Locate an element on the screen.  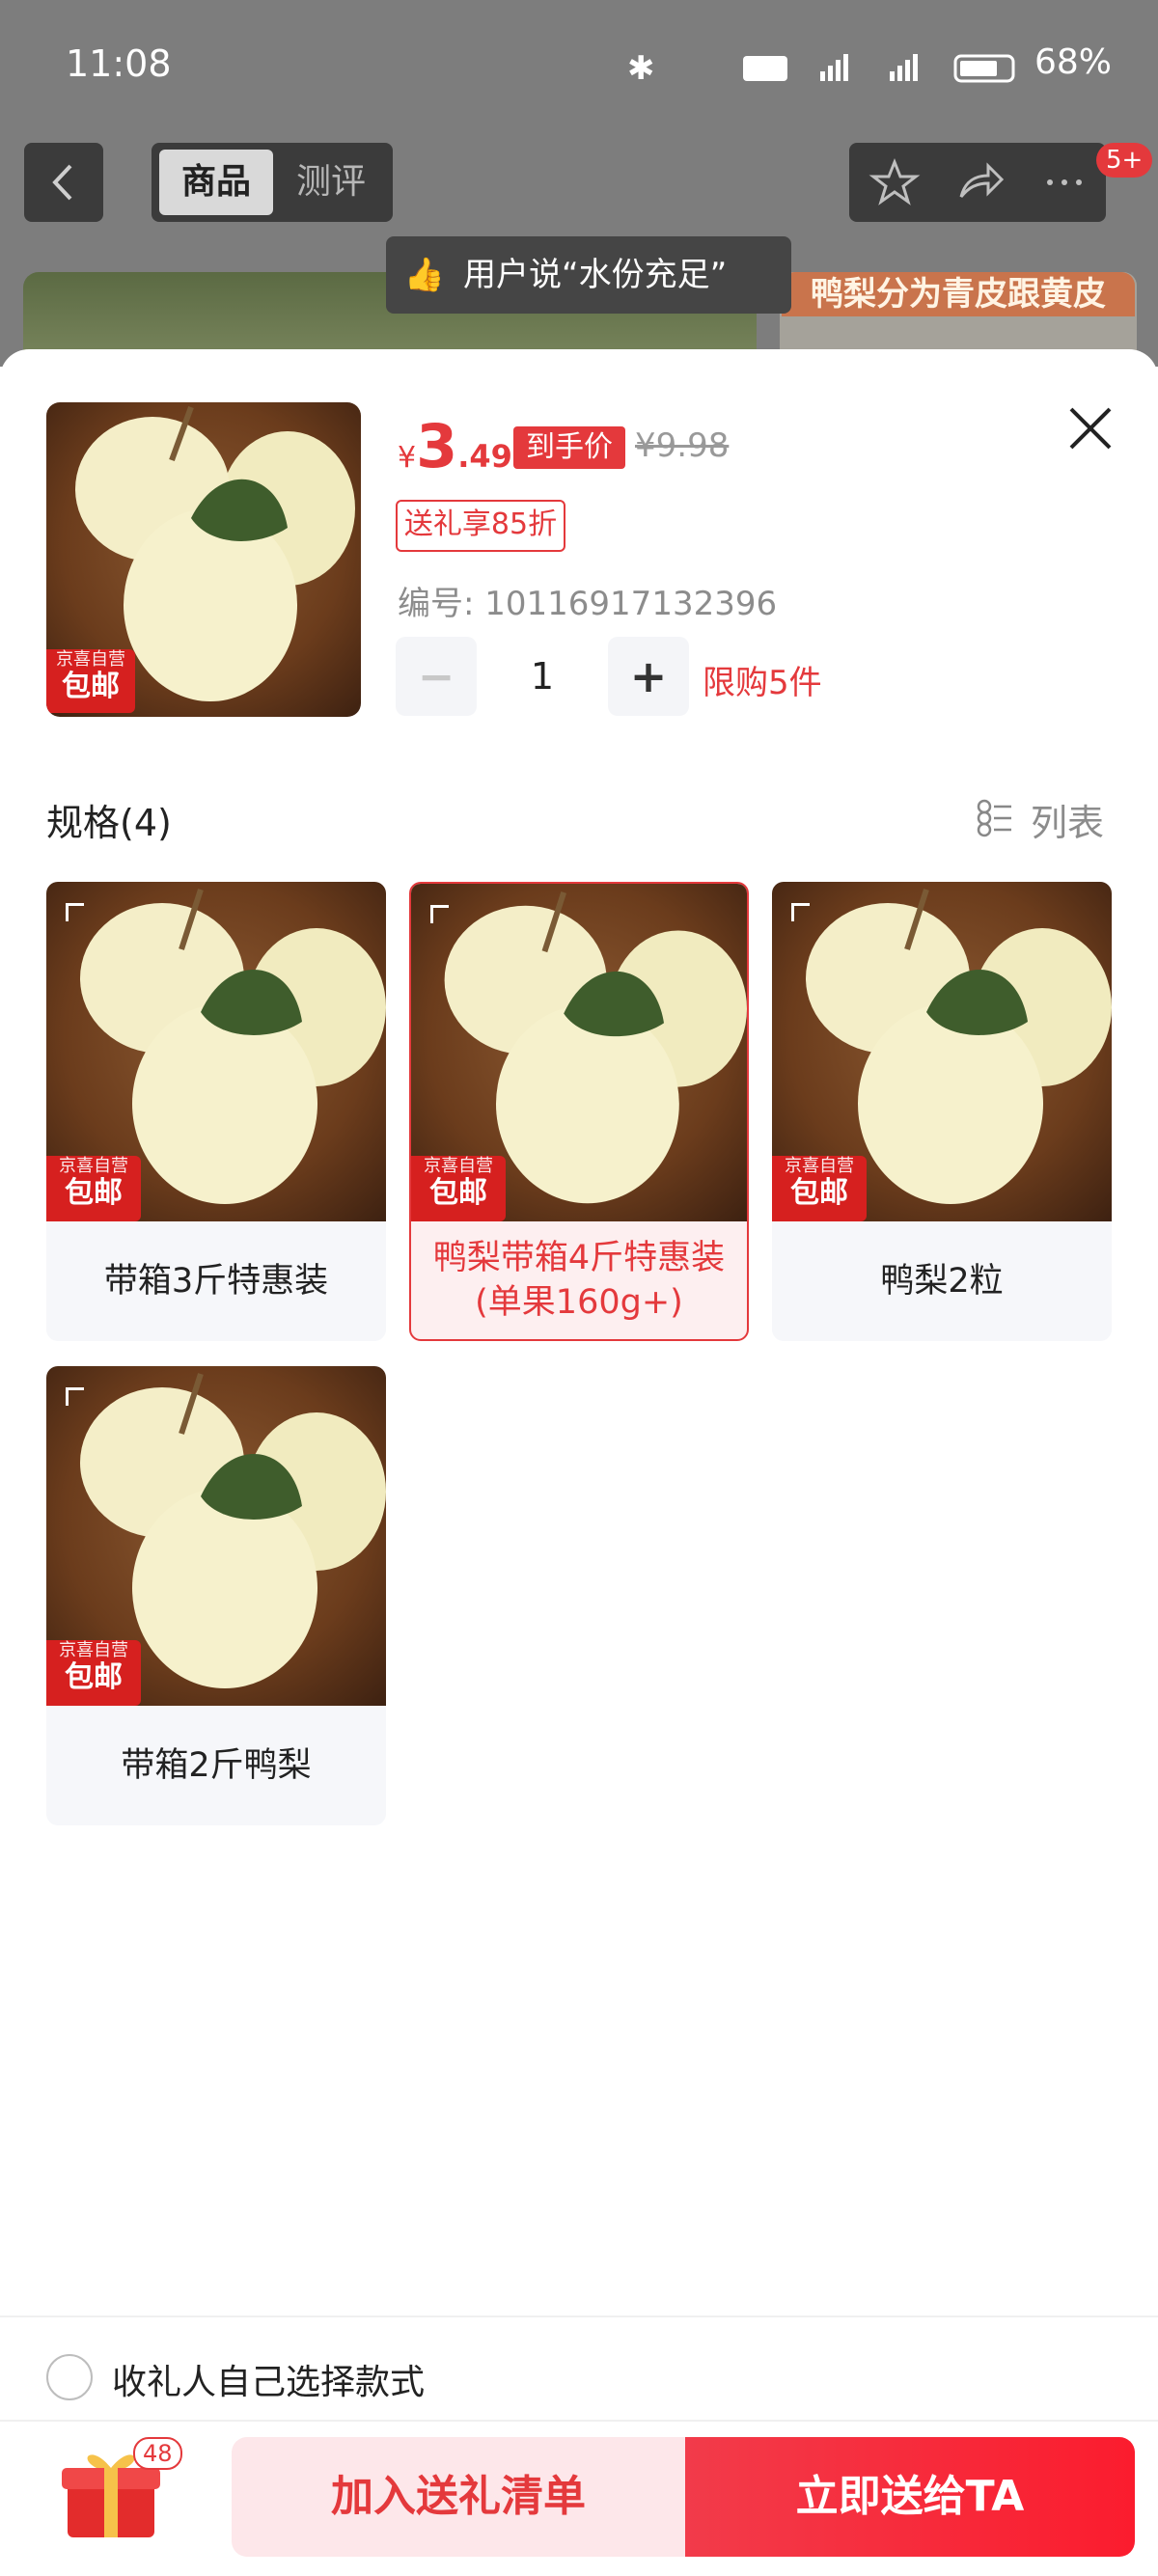
bg-banner: 鸭梨分为青皮跟黄皮 is located at coordinates (958, 294).